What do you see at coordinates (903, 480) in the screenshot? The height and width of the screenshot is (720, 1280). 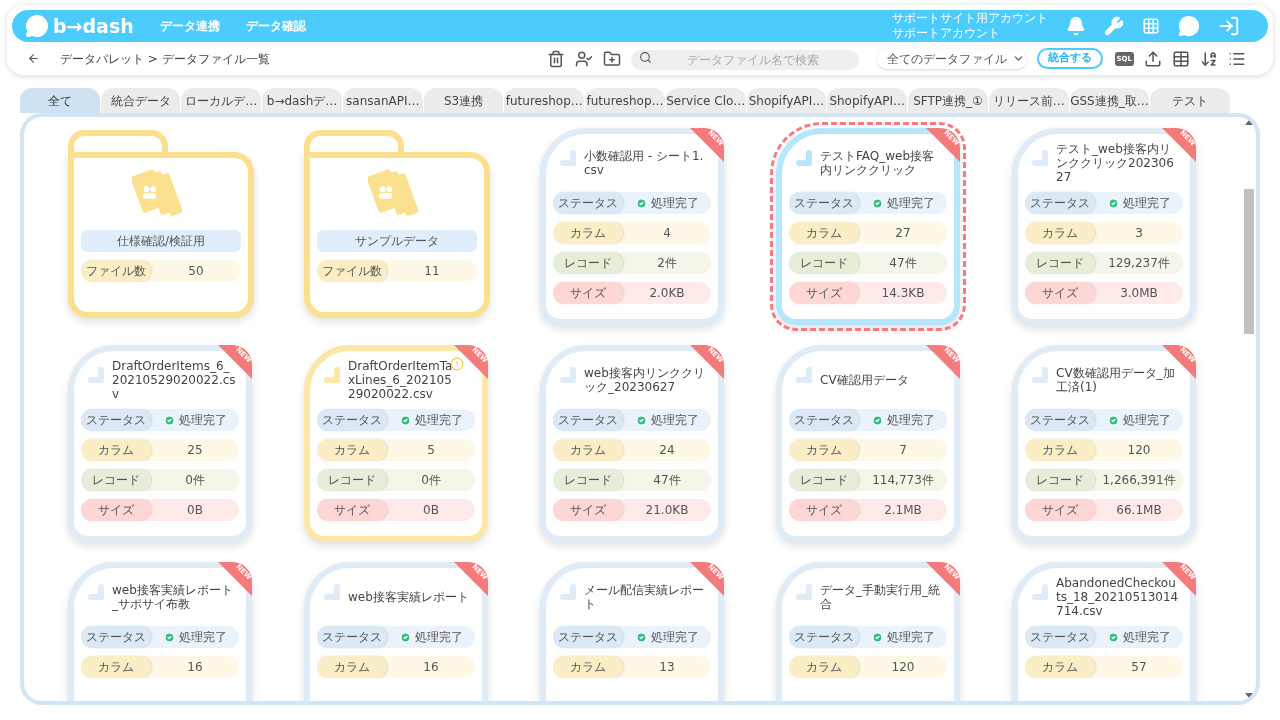 I see `field-value: 114,773件` at bounding box center [903, 480].